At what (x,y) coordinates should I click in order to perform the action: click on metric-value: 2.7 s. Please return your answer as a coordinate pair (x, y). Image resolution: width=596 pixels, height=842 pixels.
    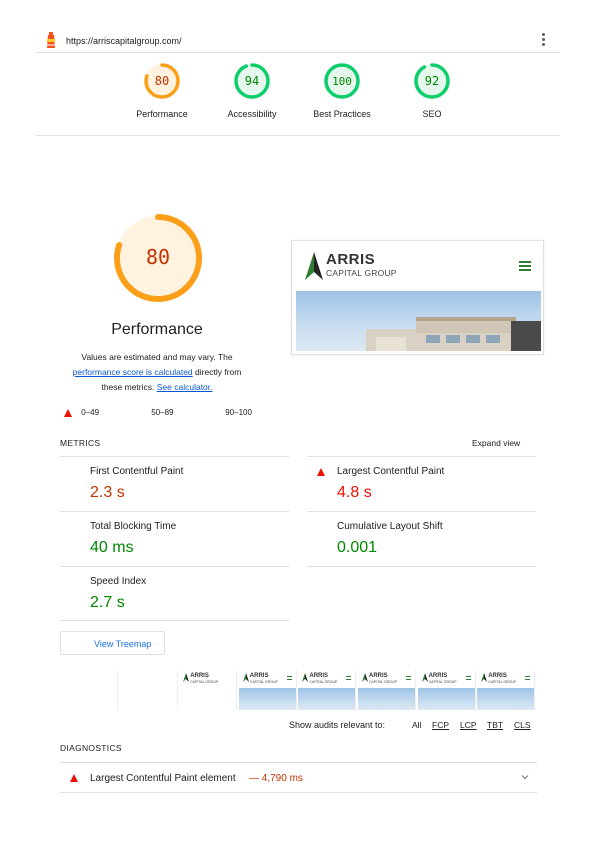
    Looking at the image, I should click on (107, 602).